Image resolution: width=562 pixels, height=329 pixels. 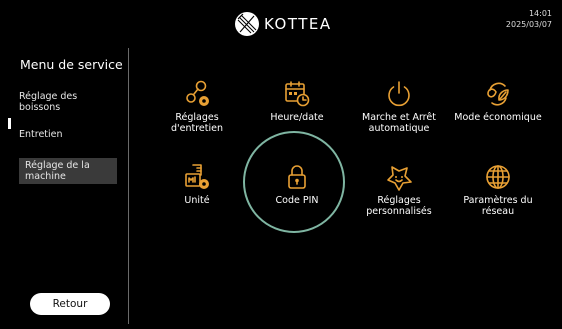 What do you see at coordinates (399, 178) in the screenshot?
I see `star-icon` at bounding box center [399, 178].